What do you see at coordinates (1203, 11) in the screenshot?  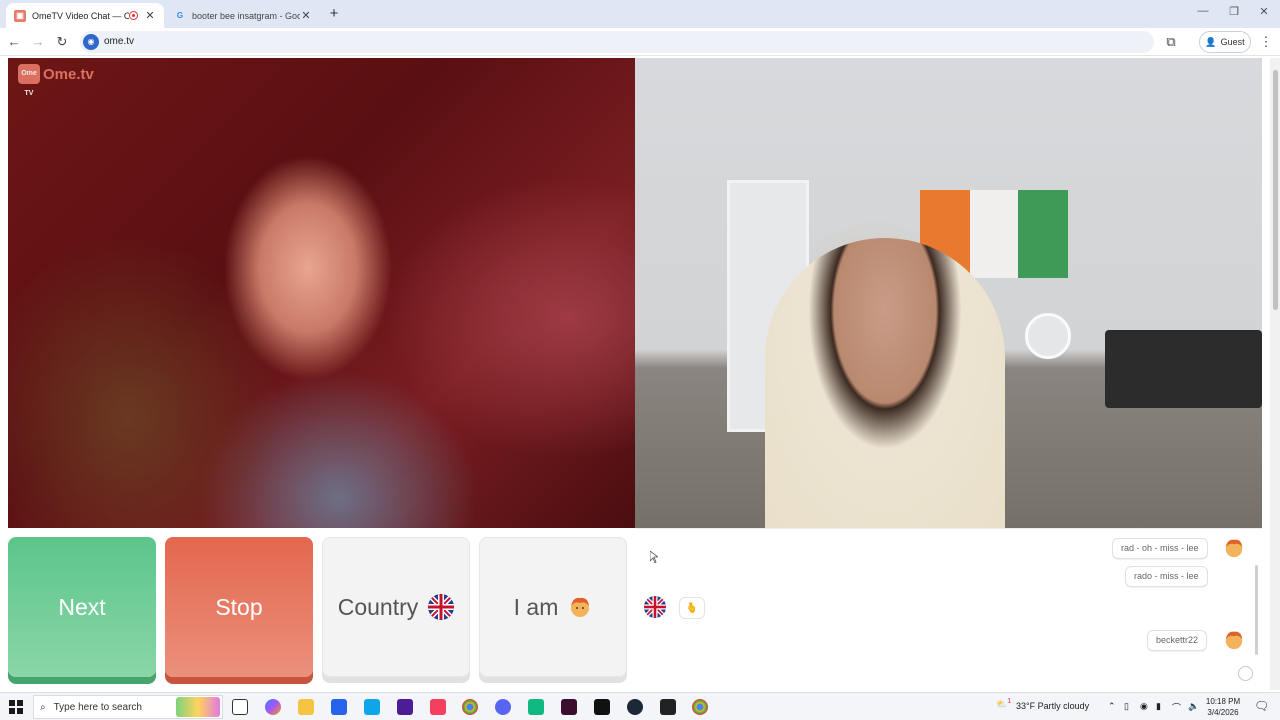 I see `minimize-icon: —` at bounding box center [1203, 11].